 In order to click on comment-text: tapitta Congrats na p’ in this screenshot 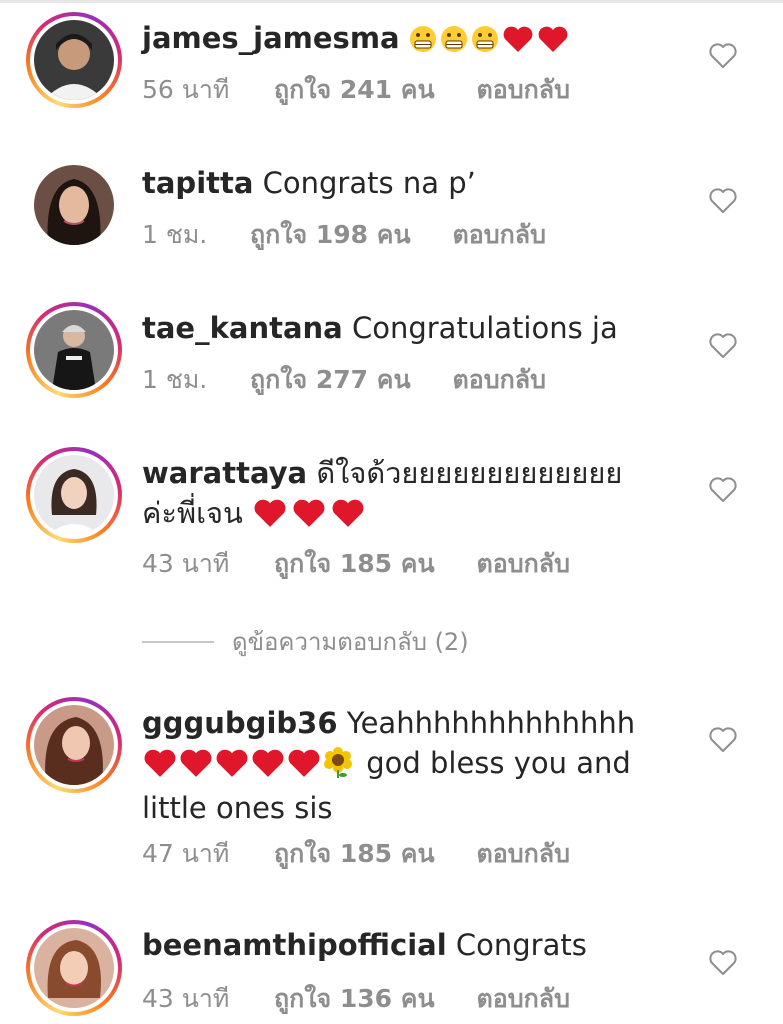, I will do `click(402, 183)`.